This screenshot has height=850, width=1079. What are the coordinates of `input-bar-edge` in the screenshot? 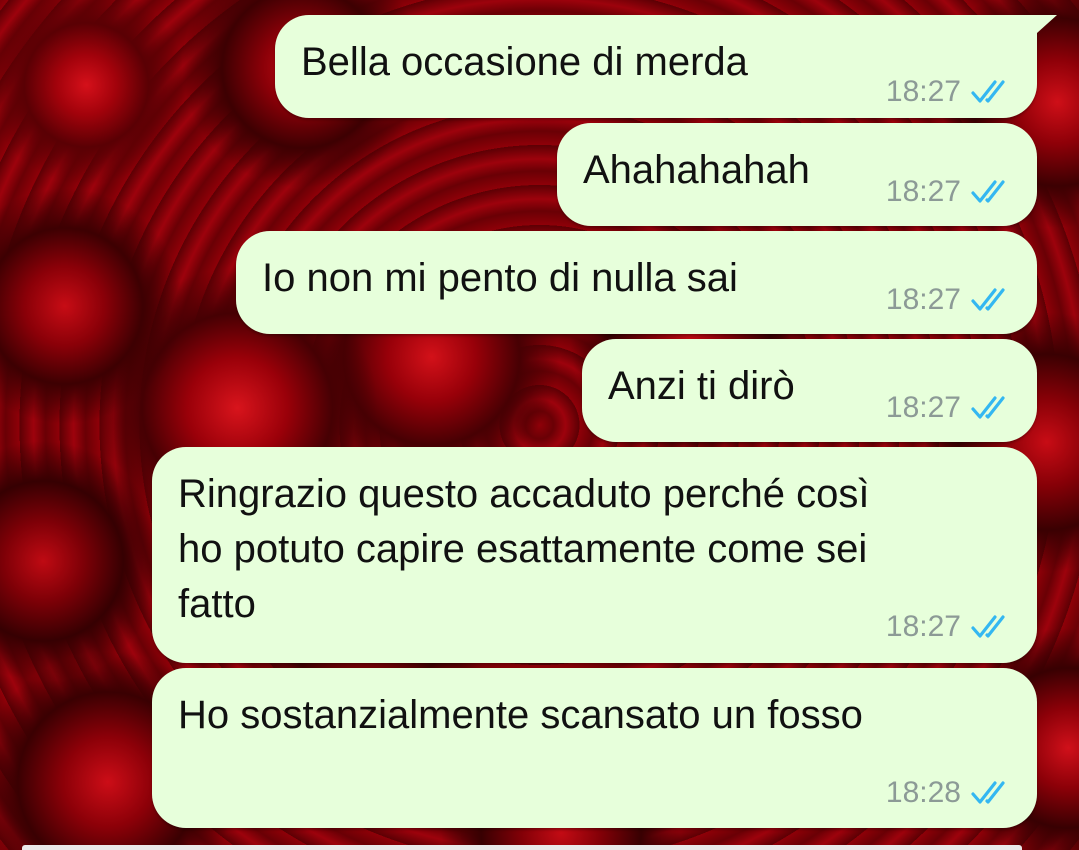 It's located at (522, 847).